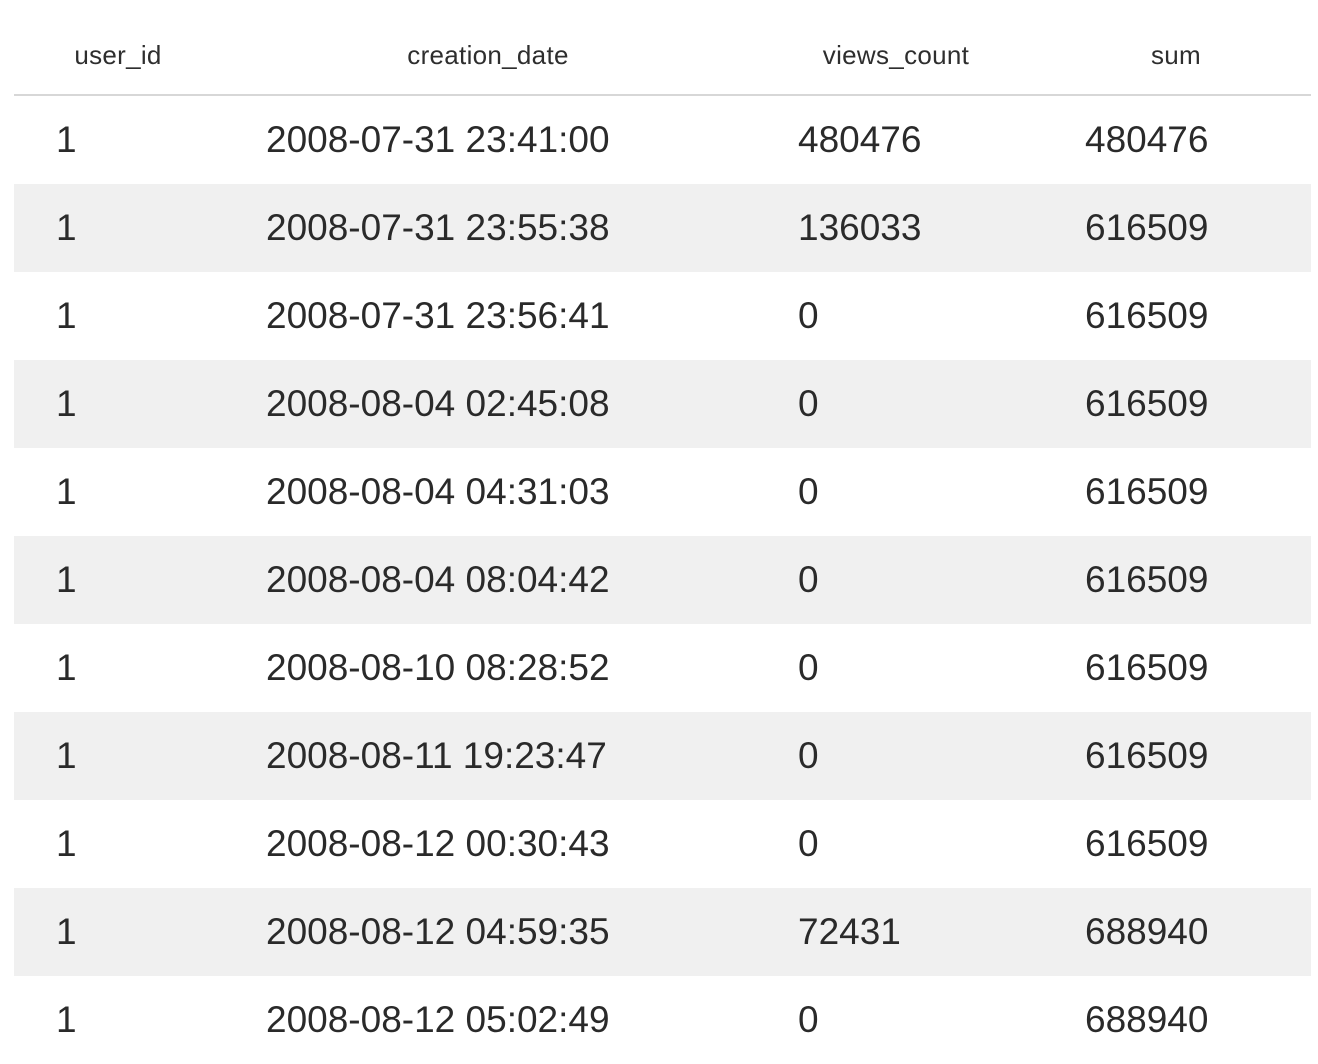 This screenshot has height=1064, width=1318. Describe the element at coordinates (438, 931) in the screenshot. I see `cell-creation-date: 2008-08-12 04:59:35` at that location.